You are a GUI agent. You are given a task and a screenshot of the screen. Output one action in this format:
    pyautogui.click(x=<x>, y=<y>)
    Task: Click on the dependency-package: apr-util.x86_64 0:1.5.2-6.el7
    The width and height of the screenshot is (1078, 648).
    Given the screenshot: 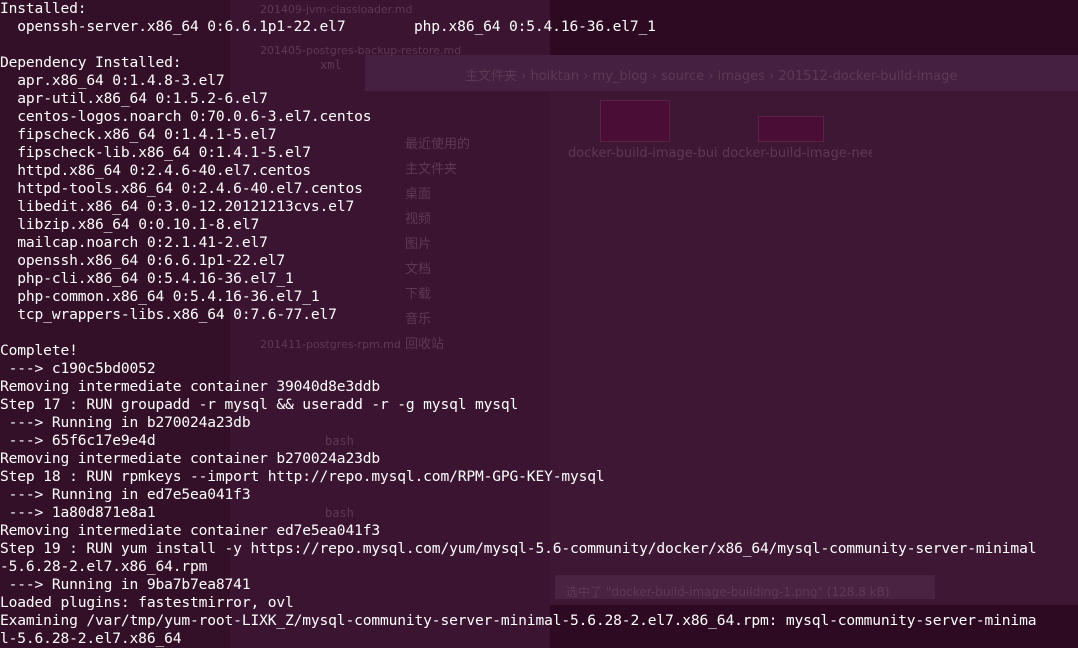 What is the action you would take?
    pyautogui.click(x=142, y=98)
    